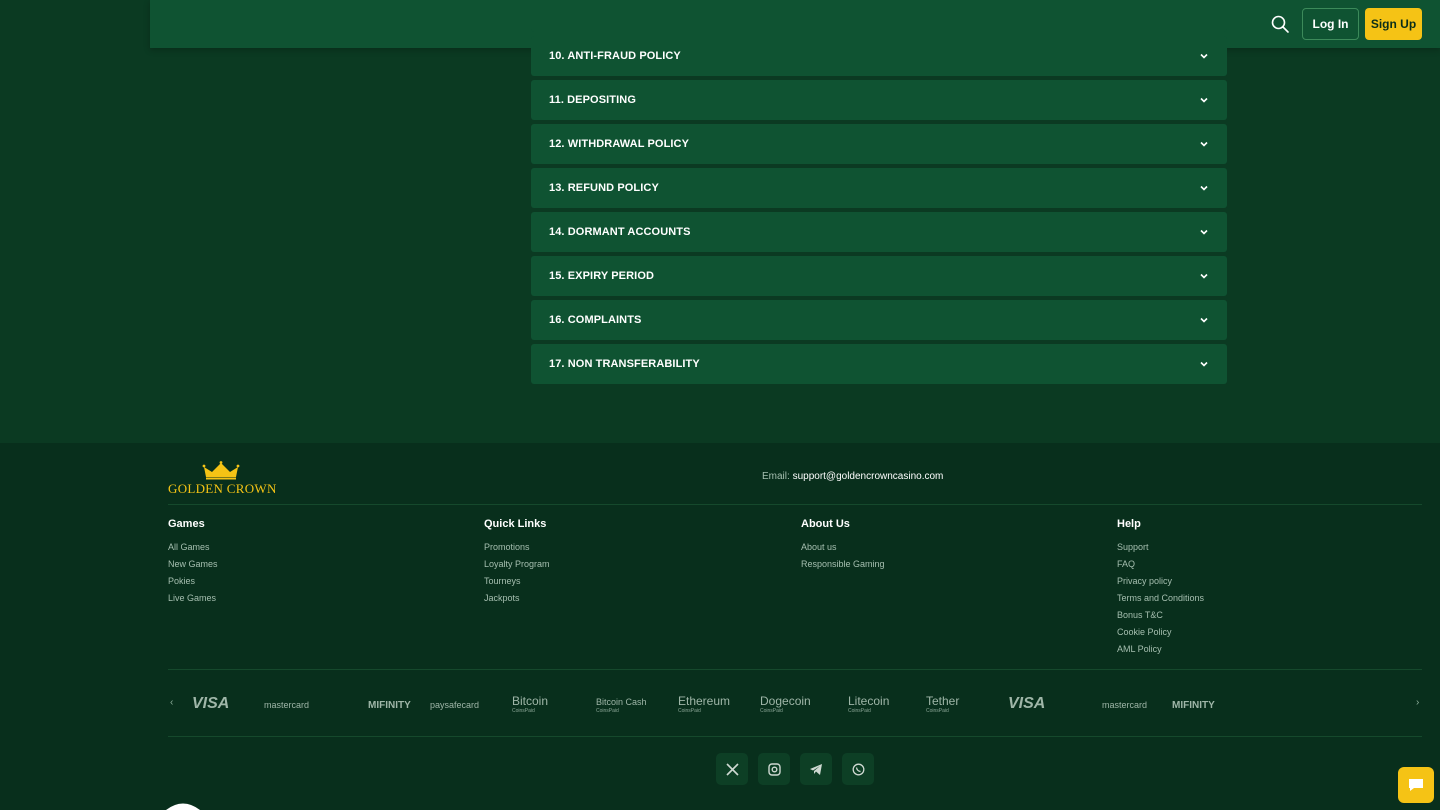  Describe the element at coordinates (1417, 702) in the screenshot. I see `carousel-next-icon: ›` at that location.